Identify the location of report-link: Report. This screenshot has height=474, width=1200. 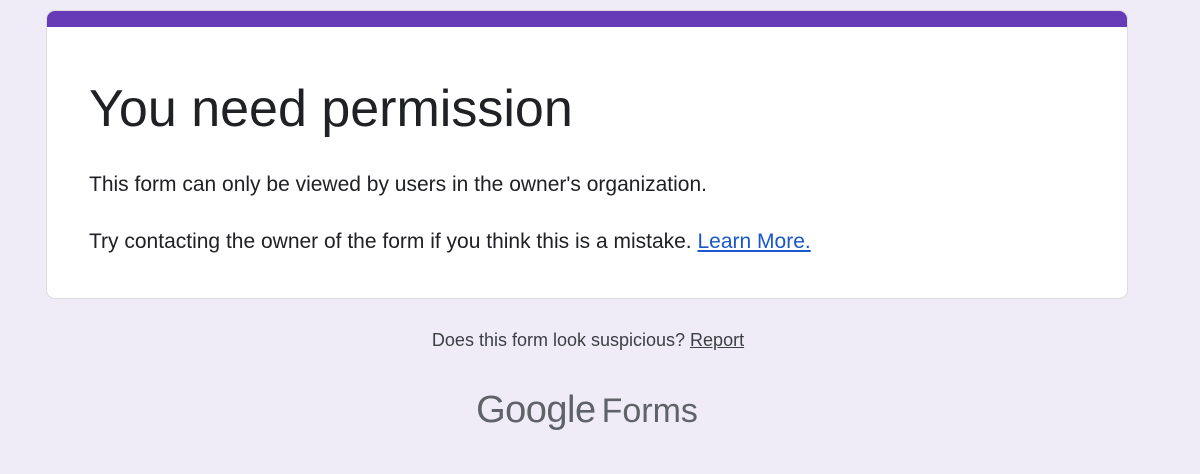
(717, 340).